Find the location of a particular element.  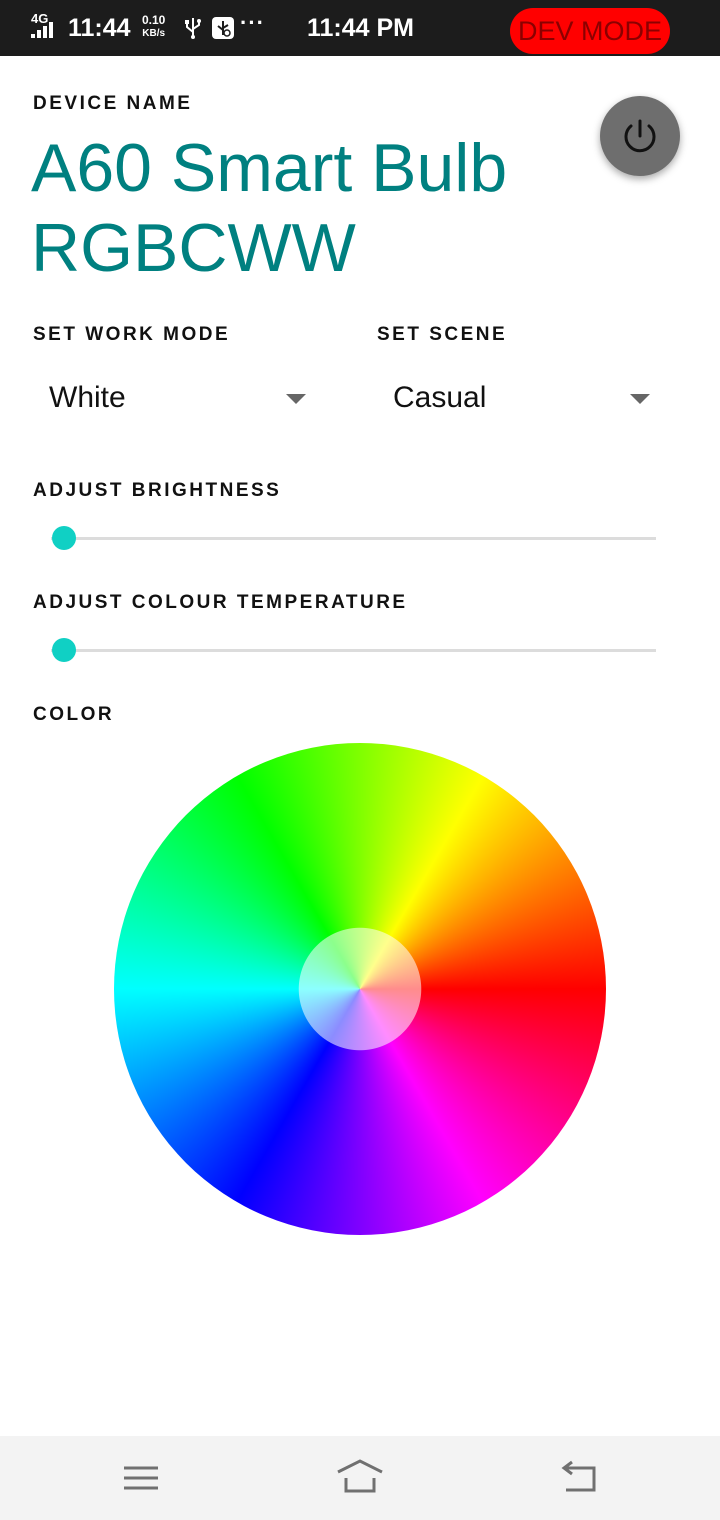

brightness-slider is located at coordinates (353, 538).